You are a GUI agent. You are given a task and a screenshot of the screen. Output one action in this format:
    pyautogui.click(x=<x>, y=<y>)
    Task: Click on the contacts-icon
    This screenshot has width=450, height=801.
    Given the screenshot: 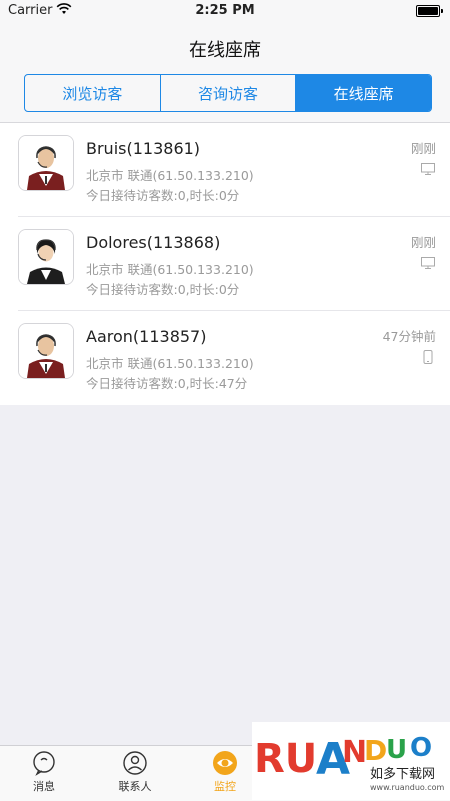 What is the action you would take?
    pyautogui.click(x=135, y=763)
    